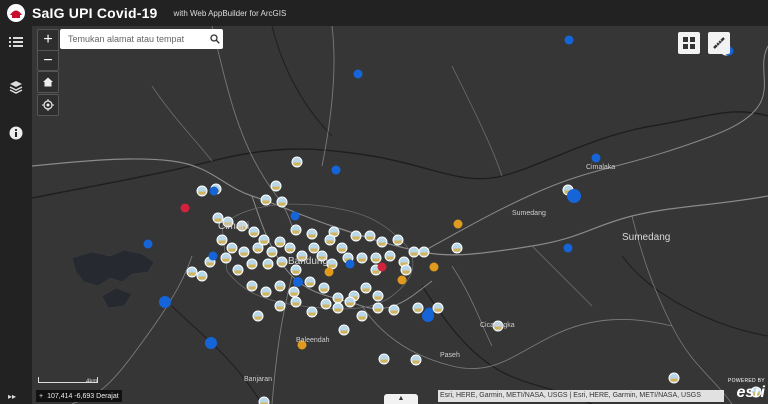 This screenshot has width=768, height=404. I want to click on home-button, so click(48, 82).